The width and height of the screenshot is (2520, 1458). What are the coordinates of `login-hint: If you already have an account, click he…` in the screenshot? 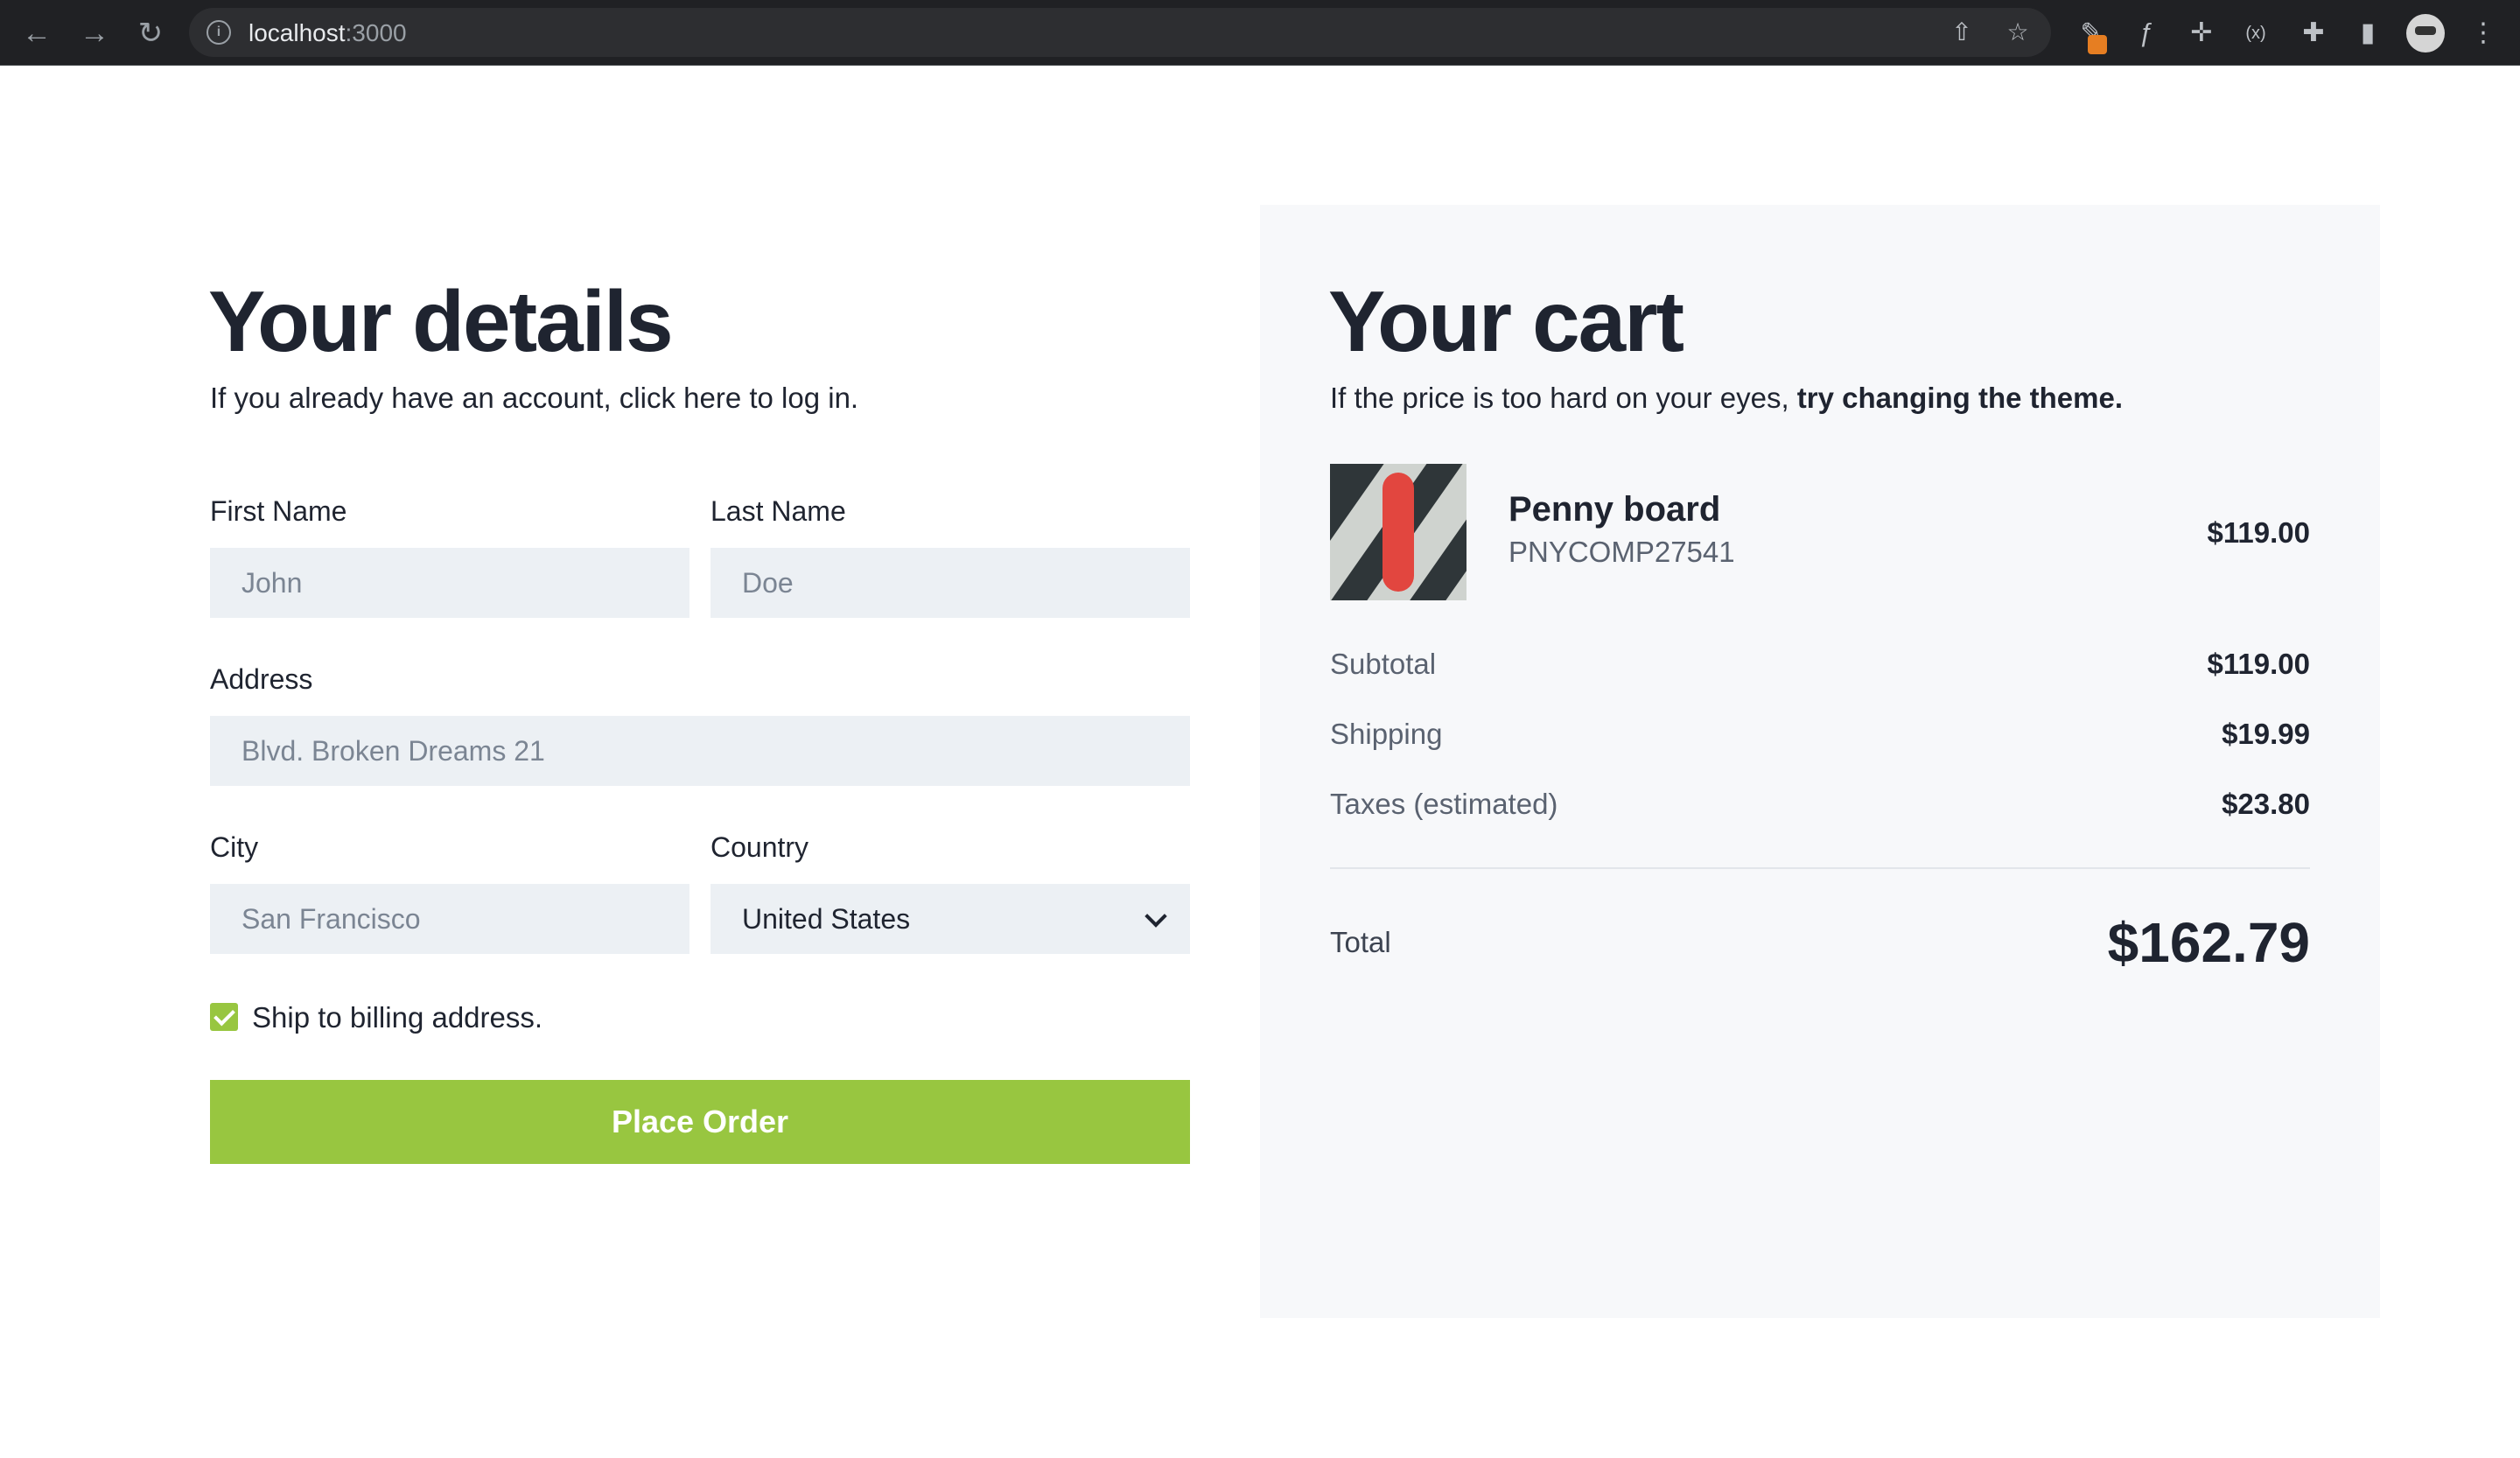 It's located at (534, 398).